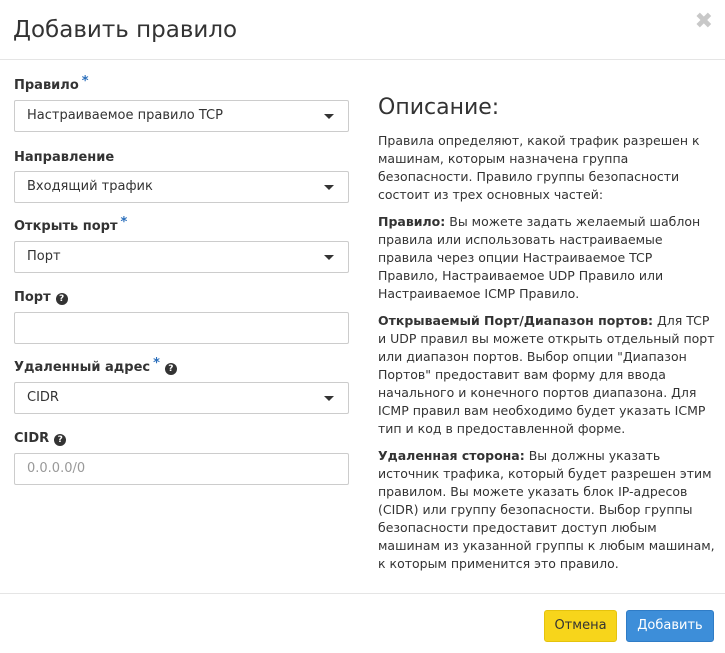  What do you see at coordinates (181, 398) in the screenshot?
I see `remote-select: CIDR` at bounding box center [181, 398].